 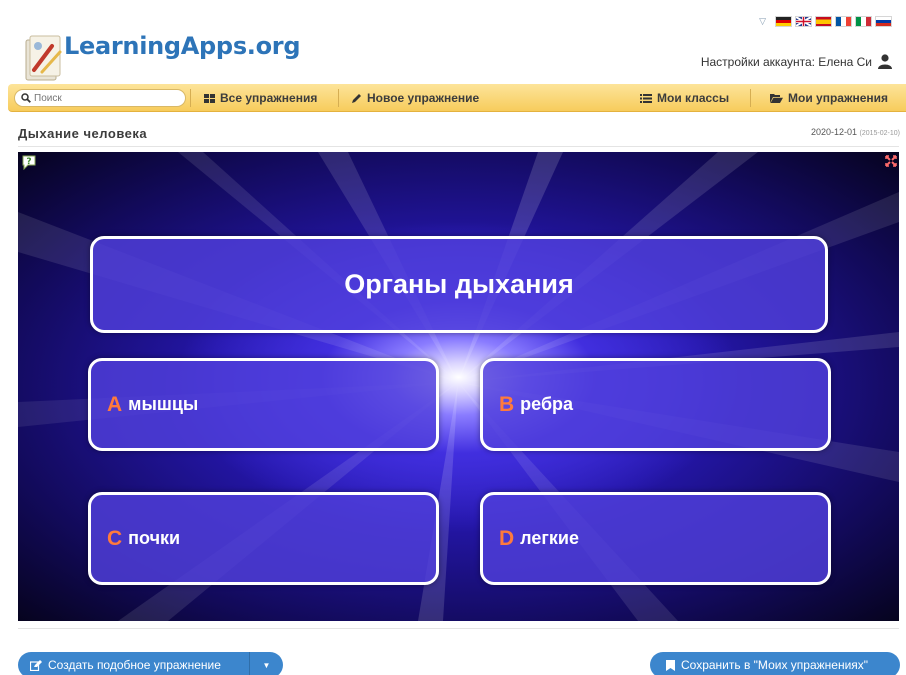 I want to click on nav-my-exercises: Мои упражнения, so click(x=829, y=98).